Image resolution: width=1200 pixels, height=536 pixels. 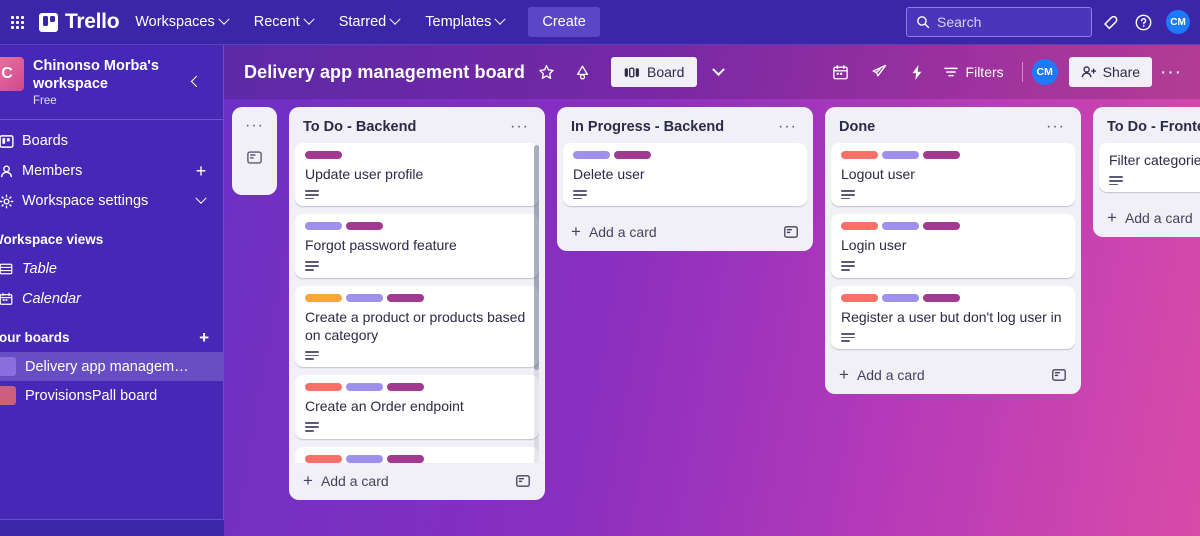 I want to click on card: Login user, so click(x=953, y=246).